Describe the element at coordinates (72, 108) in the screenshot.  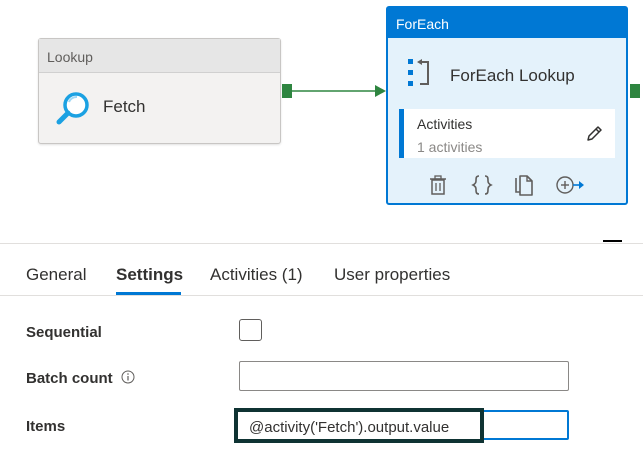
I see `search-icon` at that location.